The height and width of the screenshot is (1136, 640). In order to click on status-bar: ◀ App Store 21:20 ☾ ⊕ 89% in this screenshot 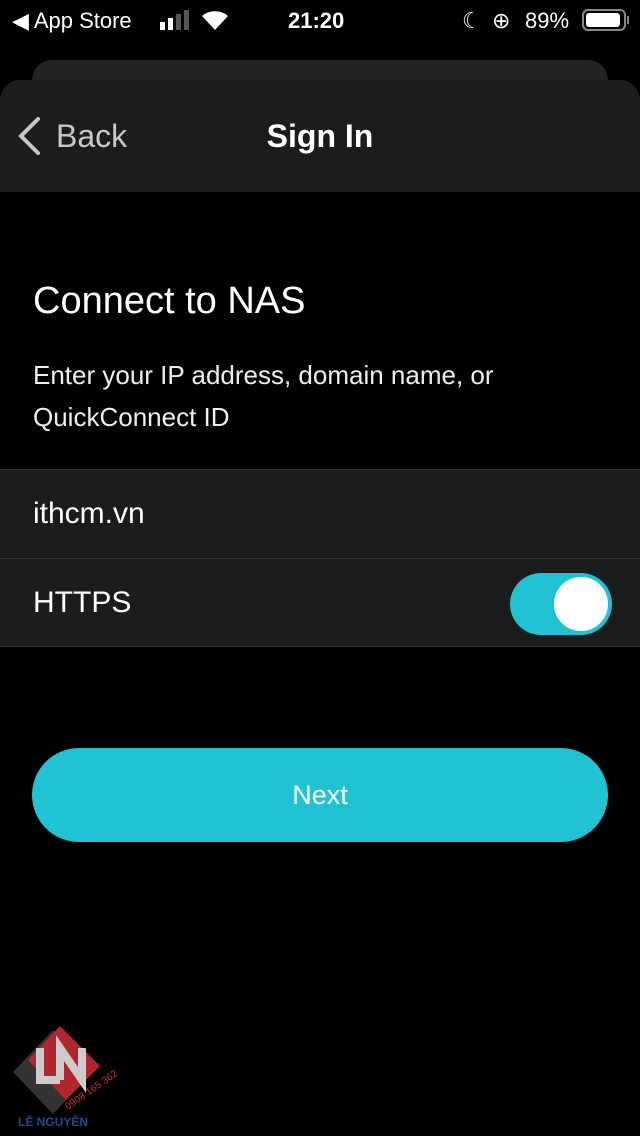, I will do `click(320, 20)`.